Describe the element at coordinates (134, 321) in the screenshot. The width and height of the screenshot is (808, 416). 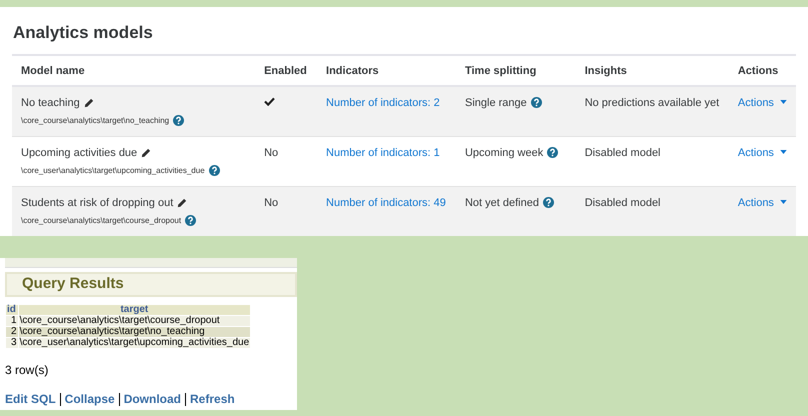
I see `table-cell: \core_course\analytics\target\course_dropout` at that location.